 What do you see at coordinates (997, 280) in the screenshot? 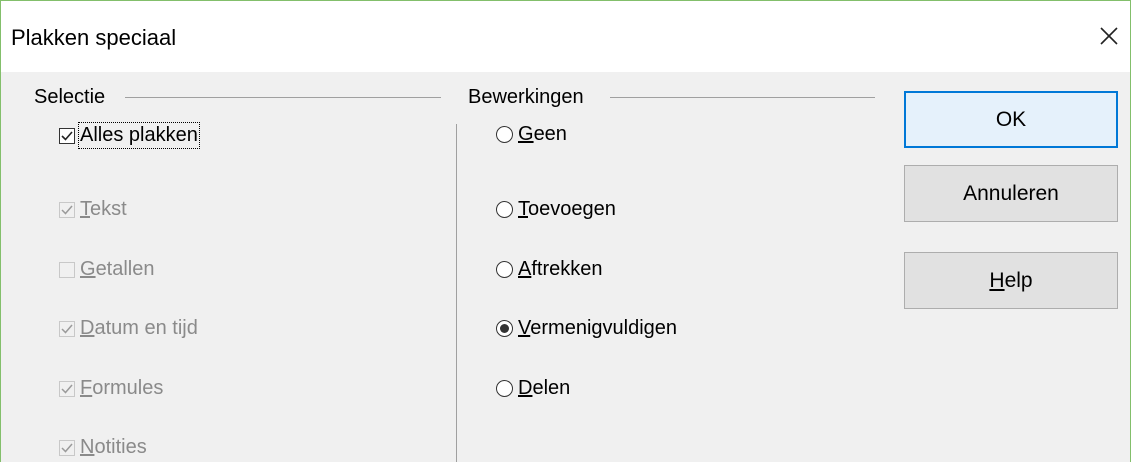
I see `help-button-mnemonic: H` at bounding box center [997, 280].